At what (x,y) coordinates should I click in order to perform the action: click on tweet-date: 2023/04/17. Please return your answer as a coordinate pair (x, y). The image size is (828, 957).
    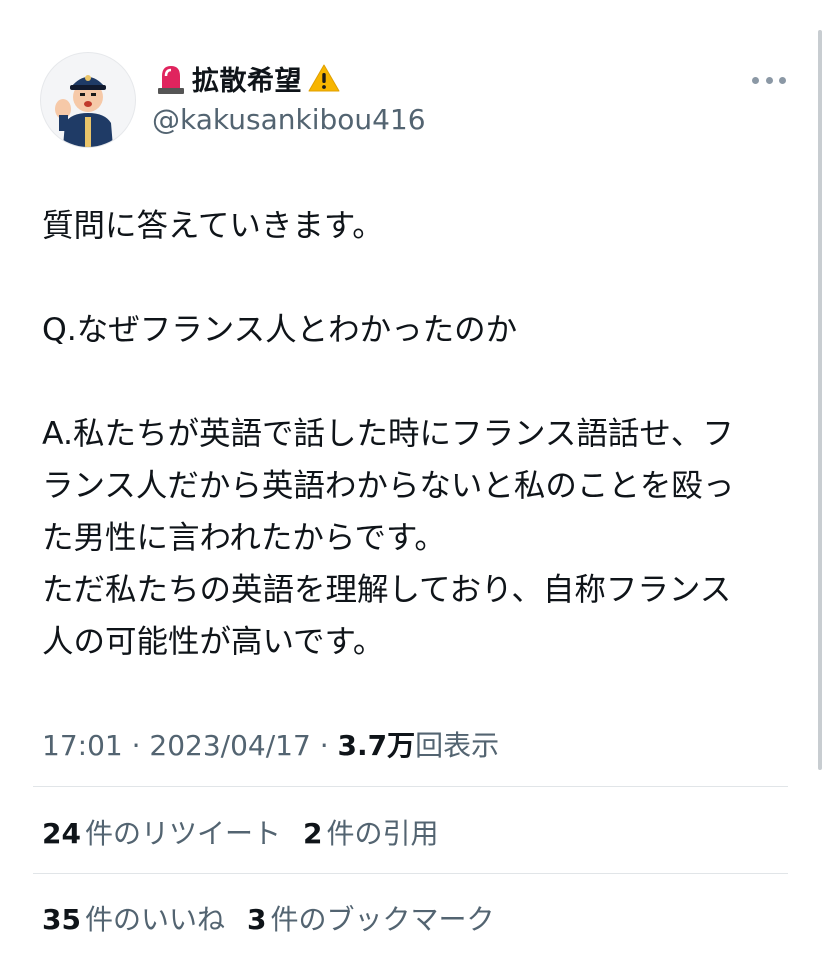
    Looking at the image, I should click on (229, 745).